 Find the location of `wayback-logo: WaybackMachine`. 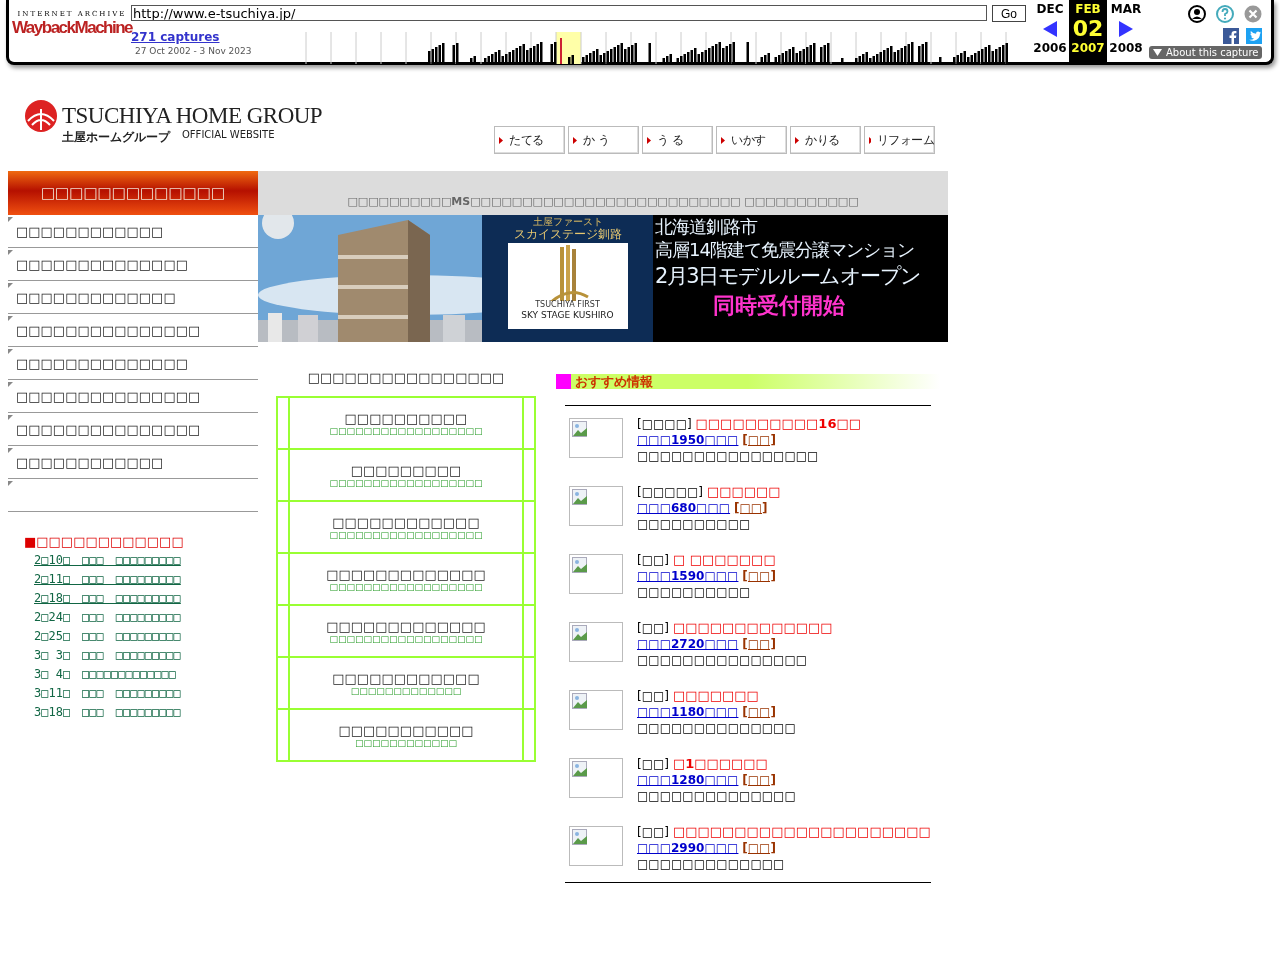

wayback-logo: WaybackMachine is located at coordinates (72, 28).